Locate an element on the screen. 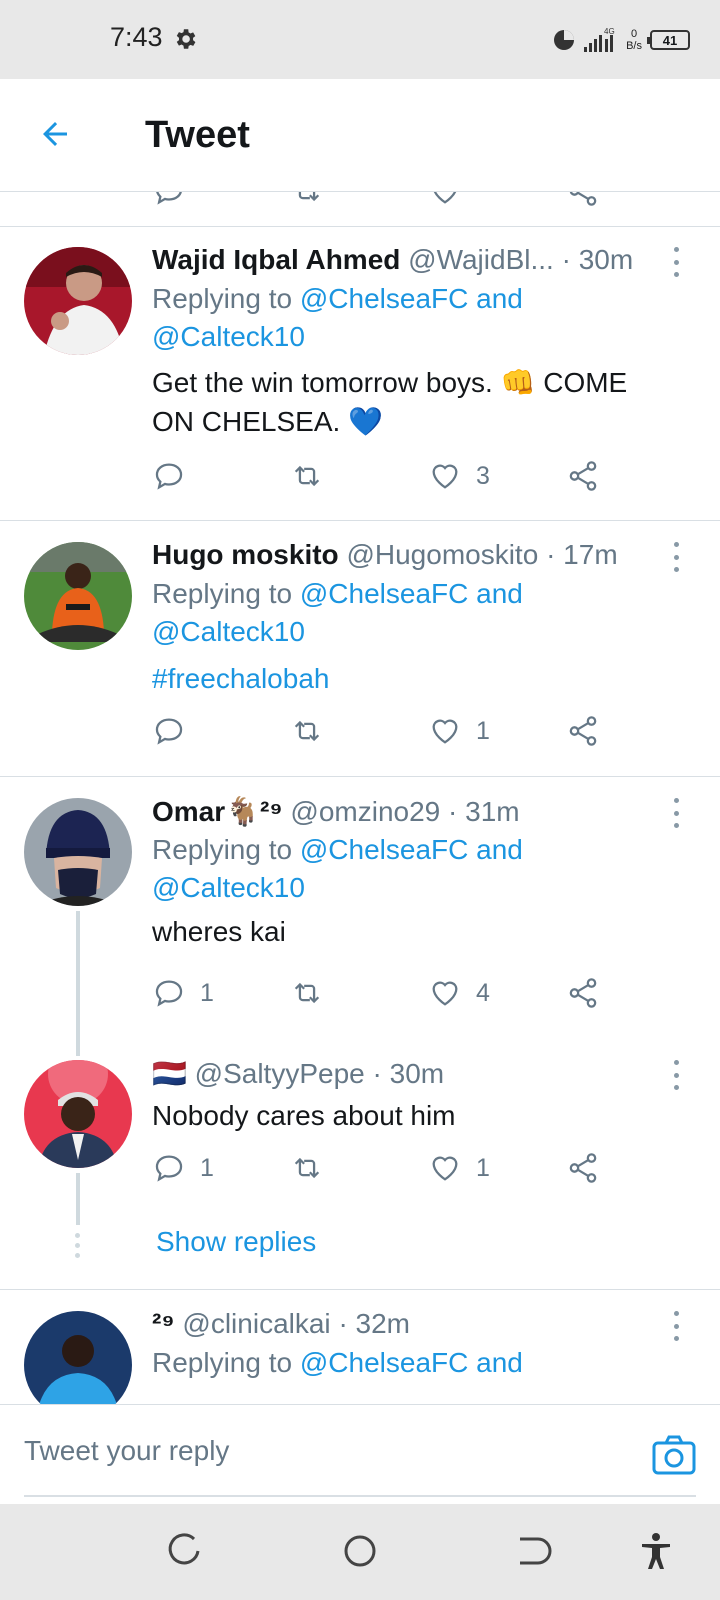 The image size is (720, 1600). tweet-header: Wajid Iqbal Ahmed @WajidBl... · 30m is located at coordinates (392, 260).